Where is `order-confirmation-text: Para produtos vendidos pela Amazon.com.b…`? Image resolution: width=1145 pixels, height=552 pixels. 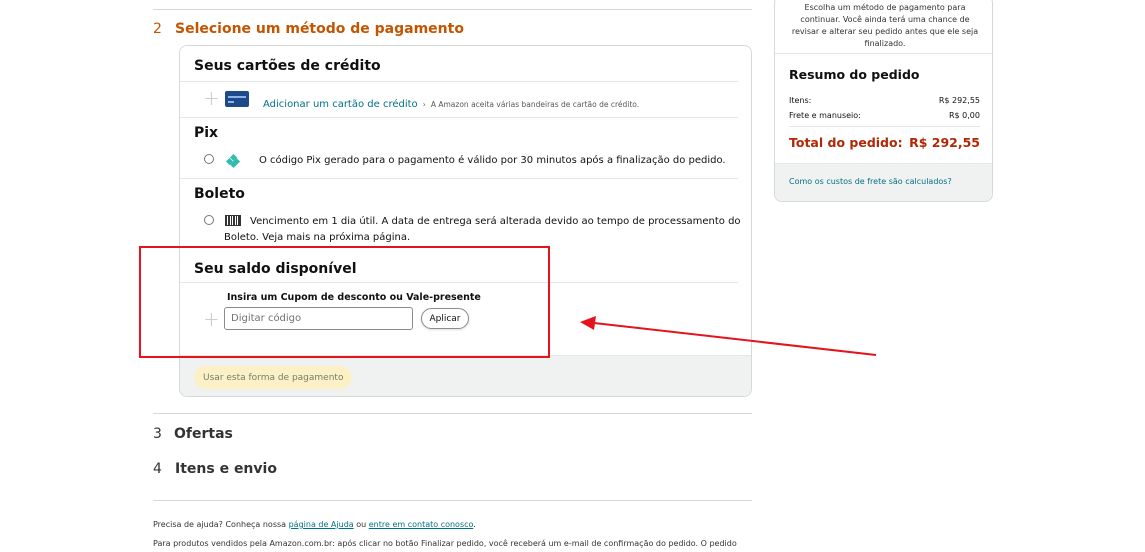 order-confirmation-text: Para produtos vendidos pela Amazon.com.b… is located at coordinates (445, 543).